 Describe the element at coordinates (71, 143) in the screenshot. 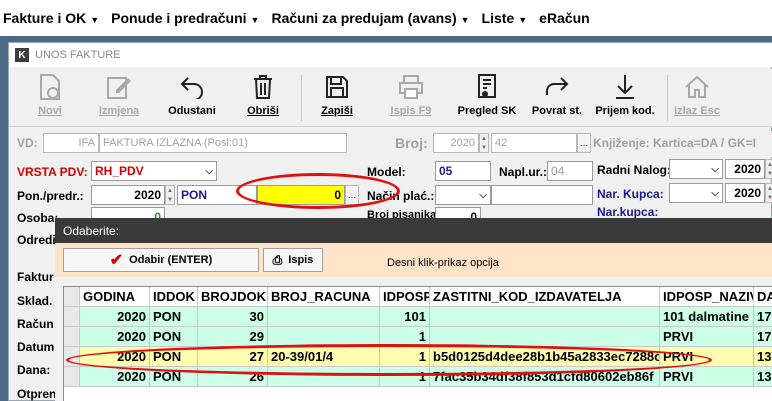

I see `vd-code-field: IFA` at that location.